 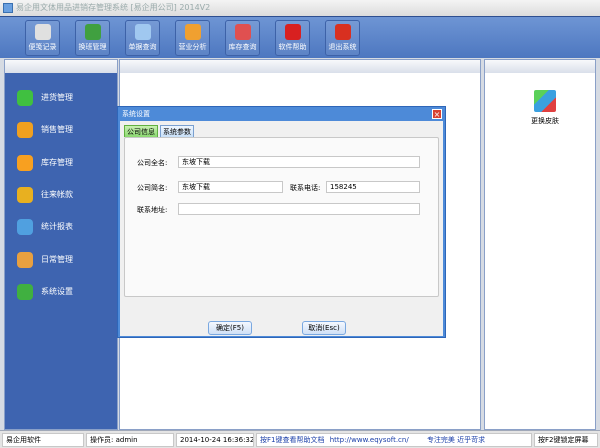 I want to click on tab-company-info: 公司信息, so click(x=141, y=131).